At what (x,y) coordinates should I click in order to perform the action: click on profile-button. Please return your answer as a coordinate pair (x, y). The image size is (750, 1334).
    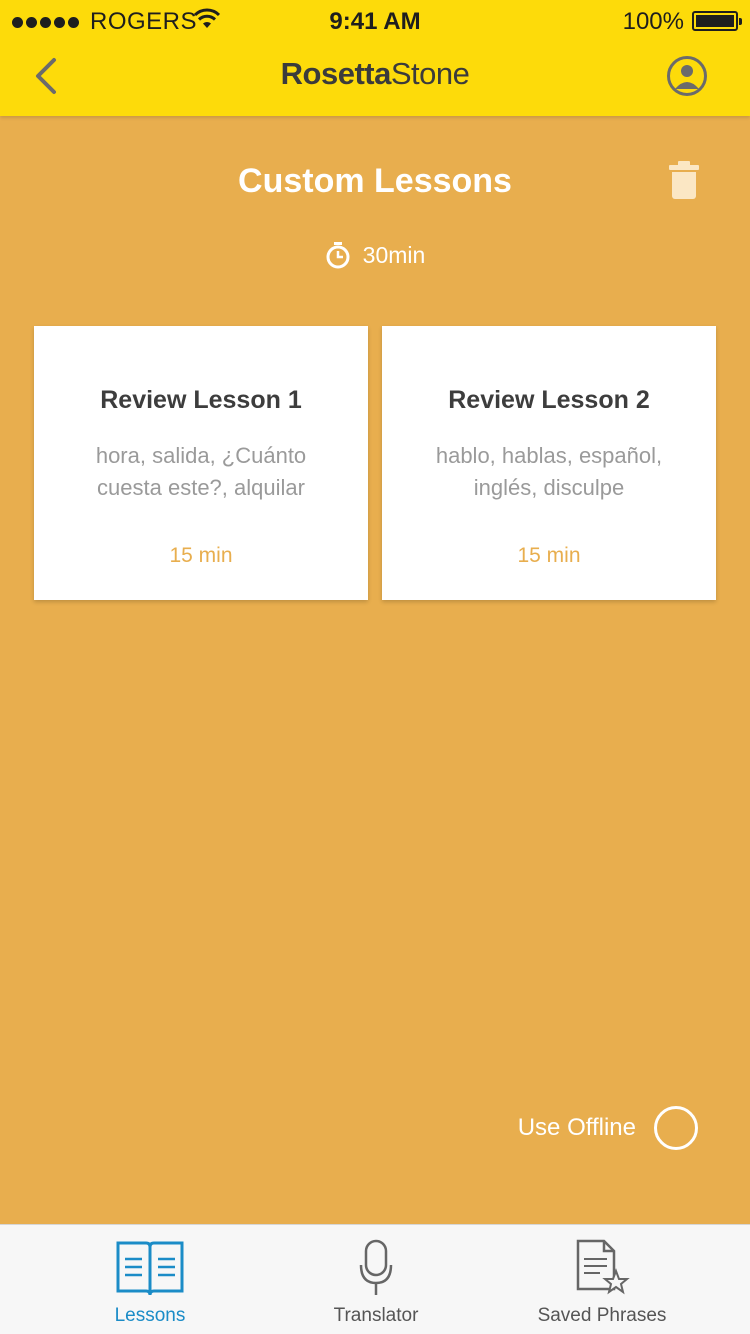
    Looking at the image, I should click on (687, 76).